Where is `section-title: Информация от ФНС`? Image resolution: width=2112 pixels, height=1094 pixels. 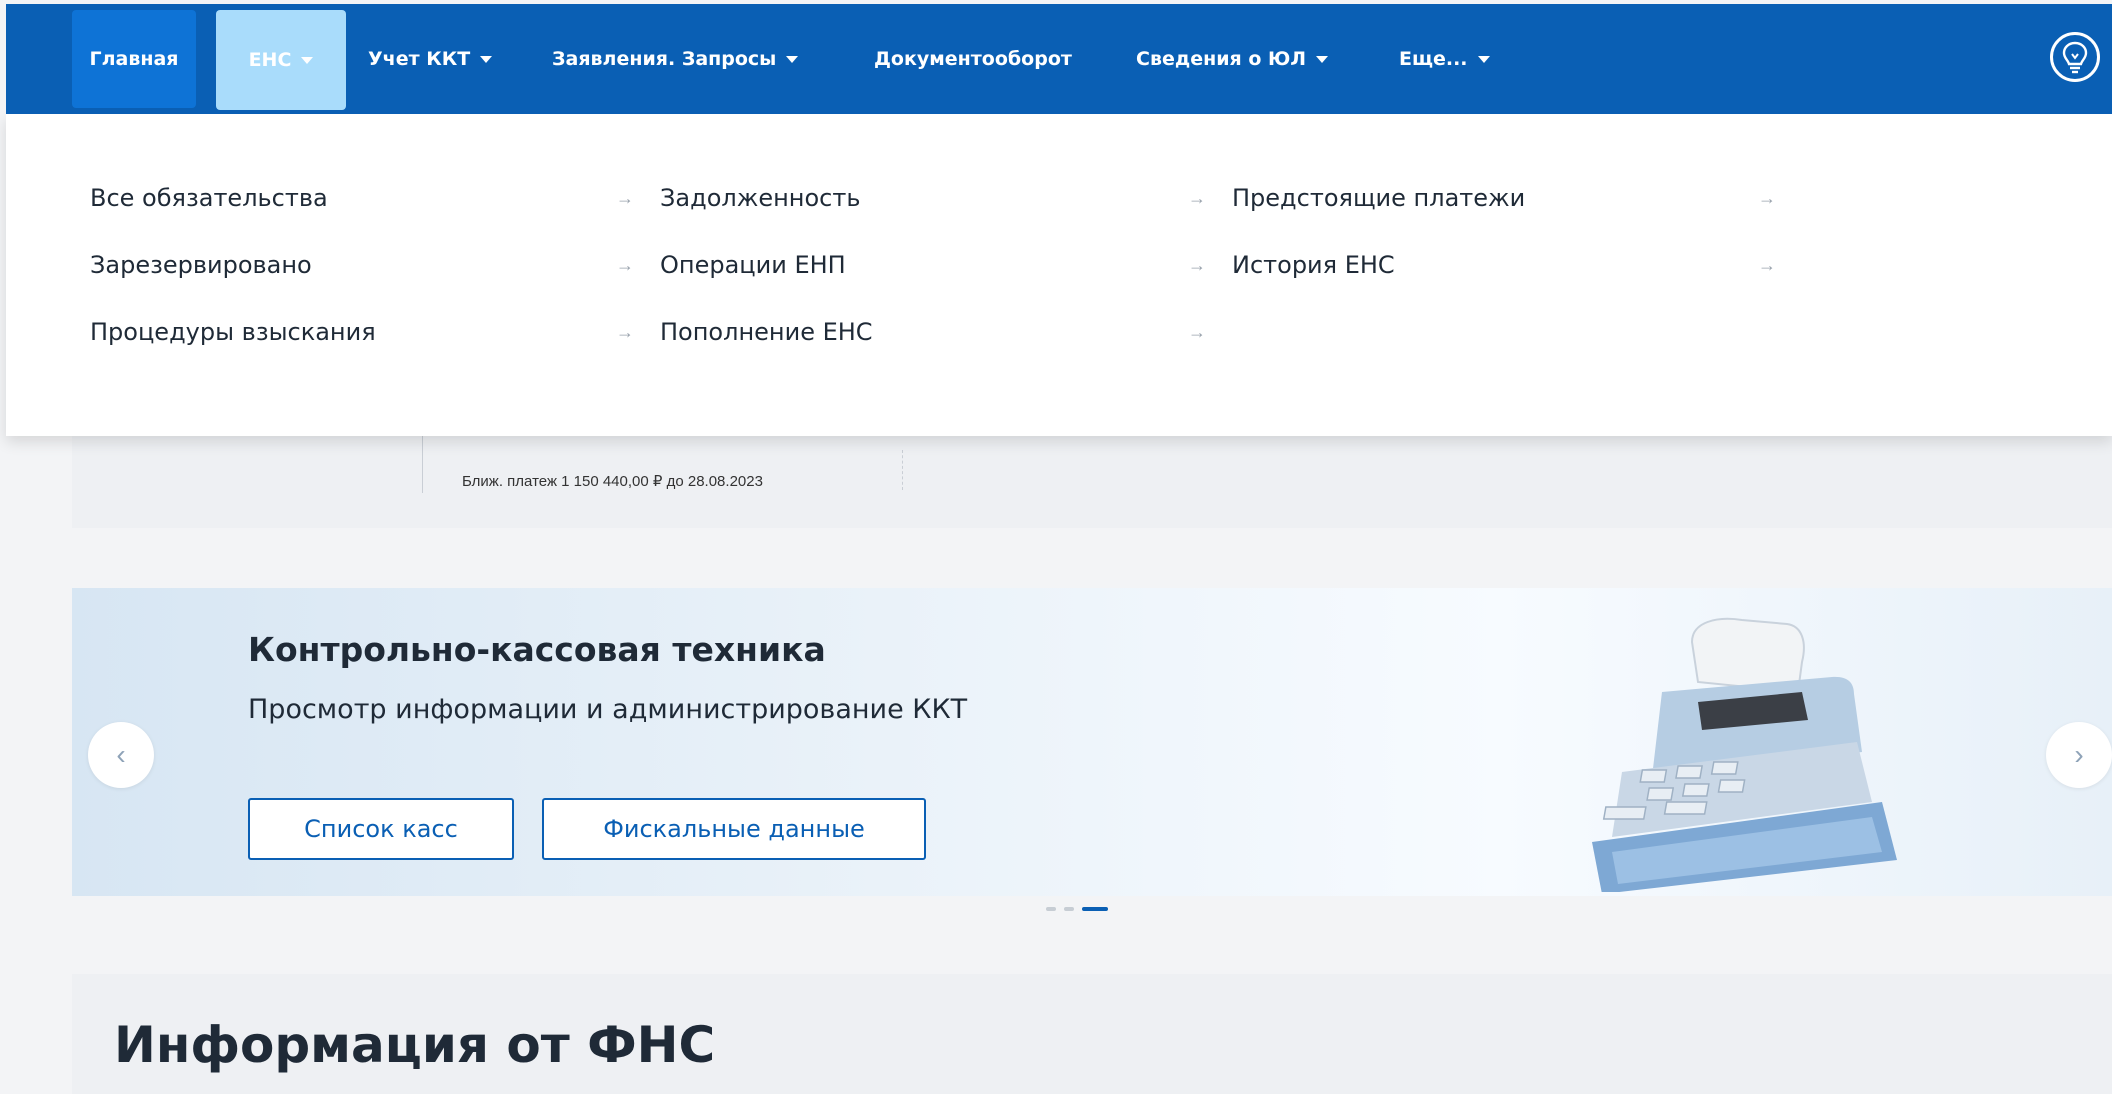
section-title: Информация от ФНС is located at coordinates (415, 1045).